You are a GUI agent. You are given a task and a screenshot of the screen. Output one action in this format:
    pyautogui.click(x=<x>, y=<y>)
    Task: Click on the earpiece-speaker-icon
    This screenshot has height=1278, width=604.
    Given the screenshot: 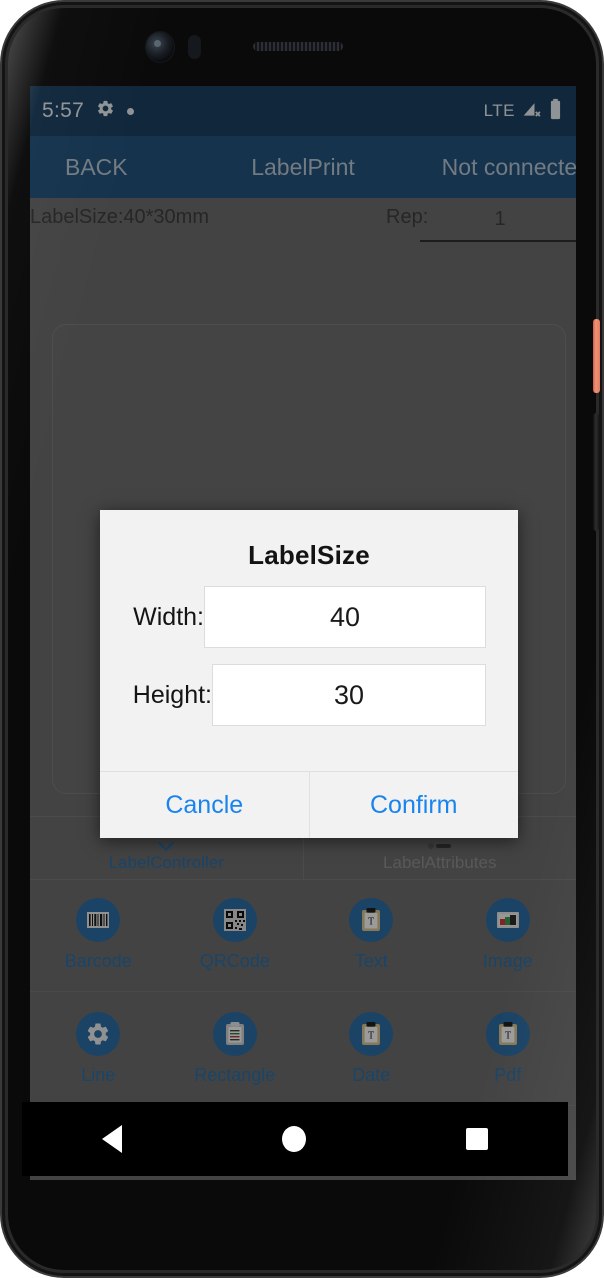 What is the action you would take?
    pyautogui.click(x=298, y=46)
    